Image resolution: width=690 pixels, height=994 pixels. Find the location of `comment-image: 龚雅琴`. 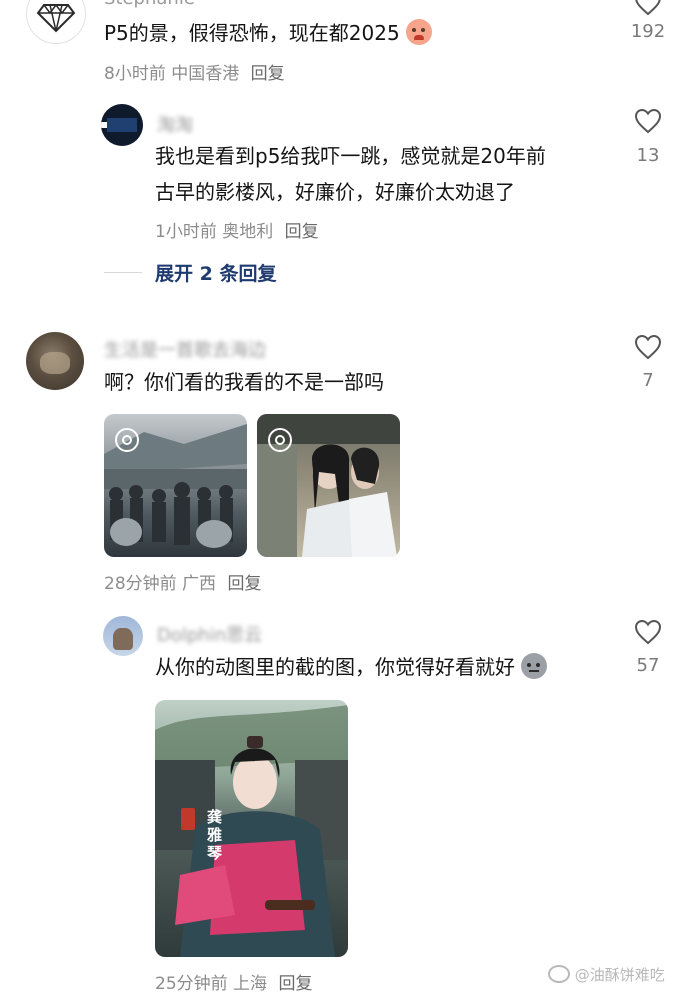

comment-image: 龚雅琴 is located at coordinates (251, 828).